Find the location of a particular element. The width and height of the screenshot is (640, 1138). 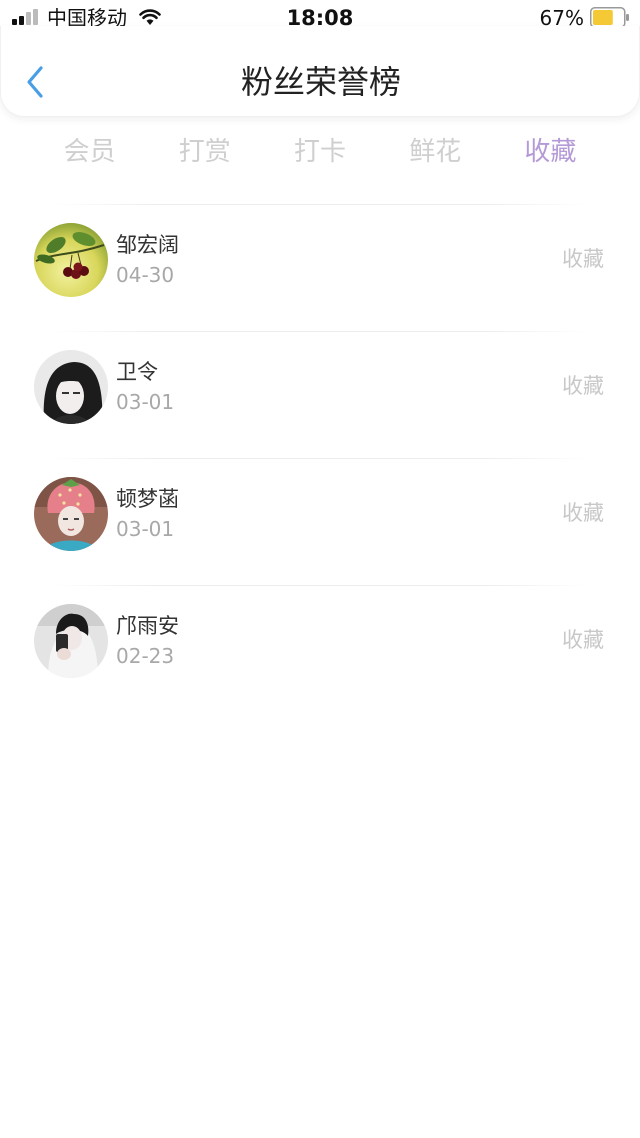

girl-black-hair-photo is located at coordinates (71, 387).